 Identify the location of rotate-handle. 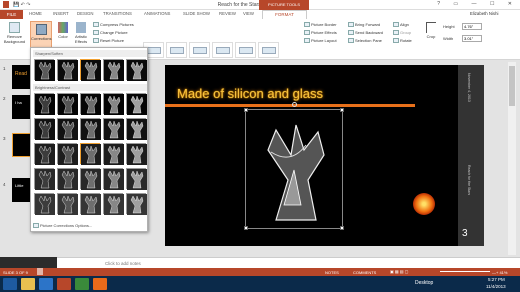
(294, 104).